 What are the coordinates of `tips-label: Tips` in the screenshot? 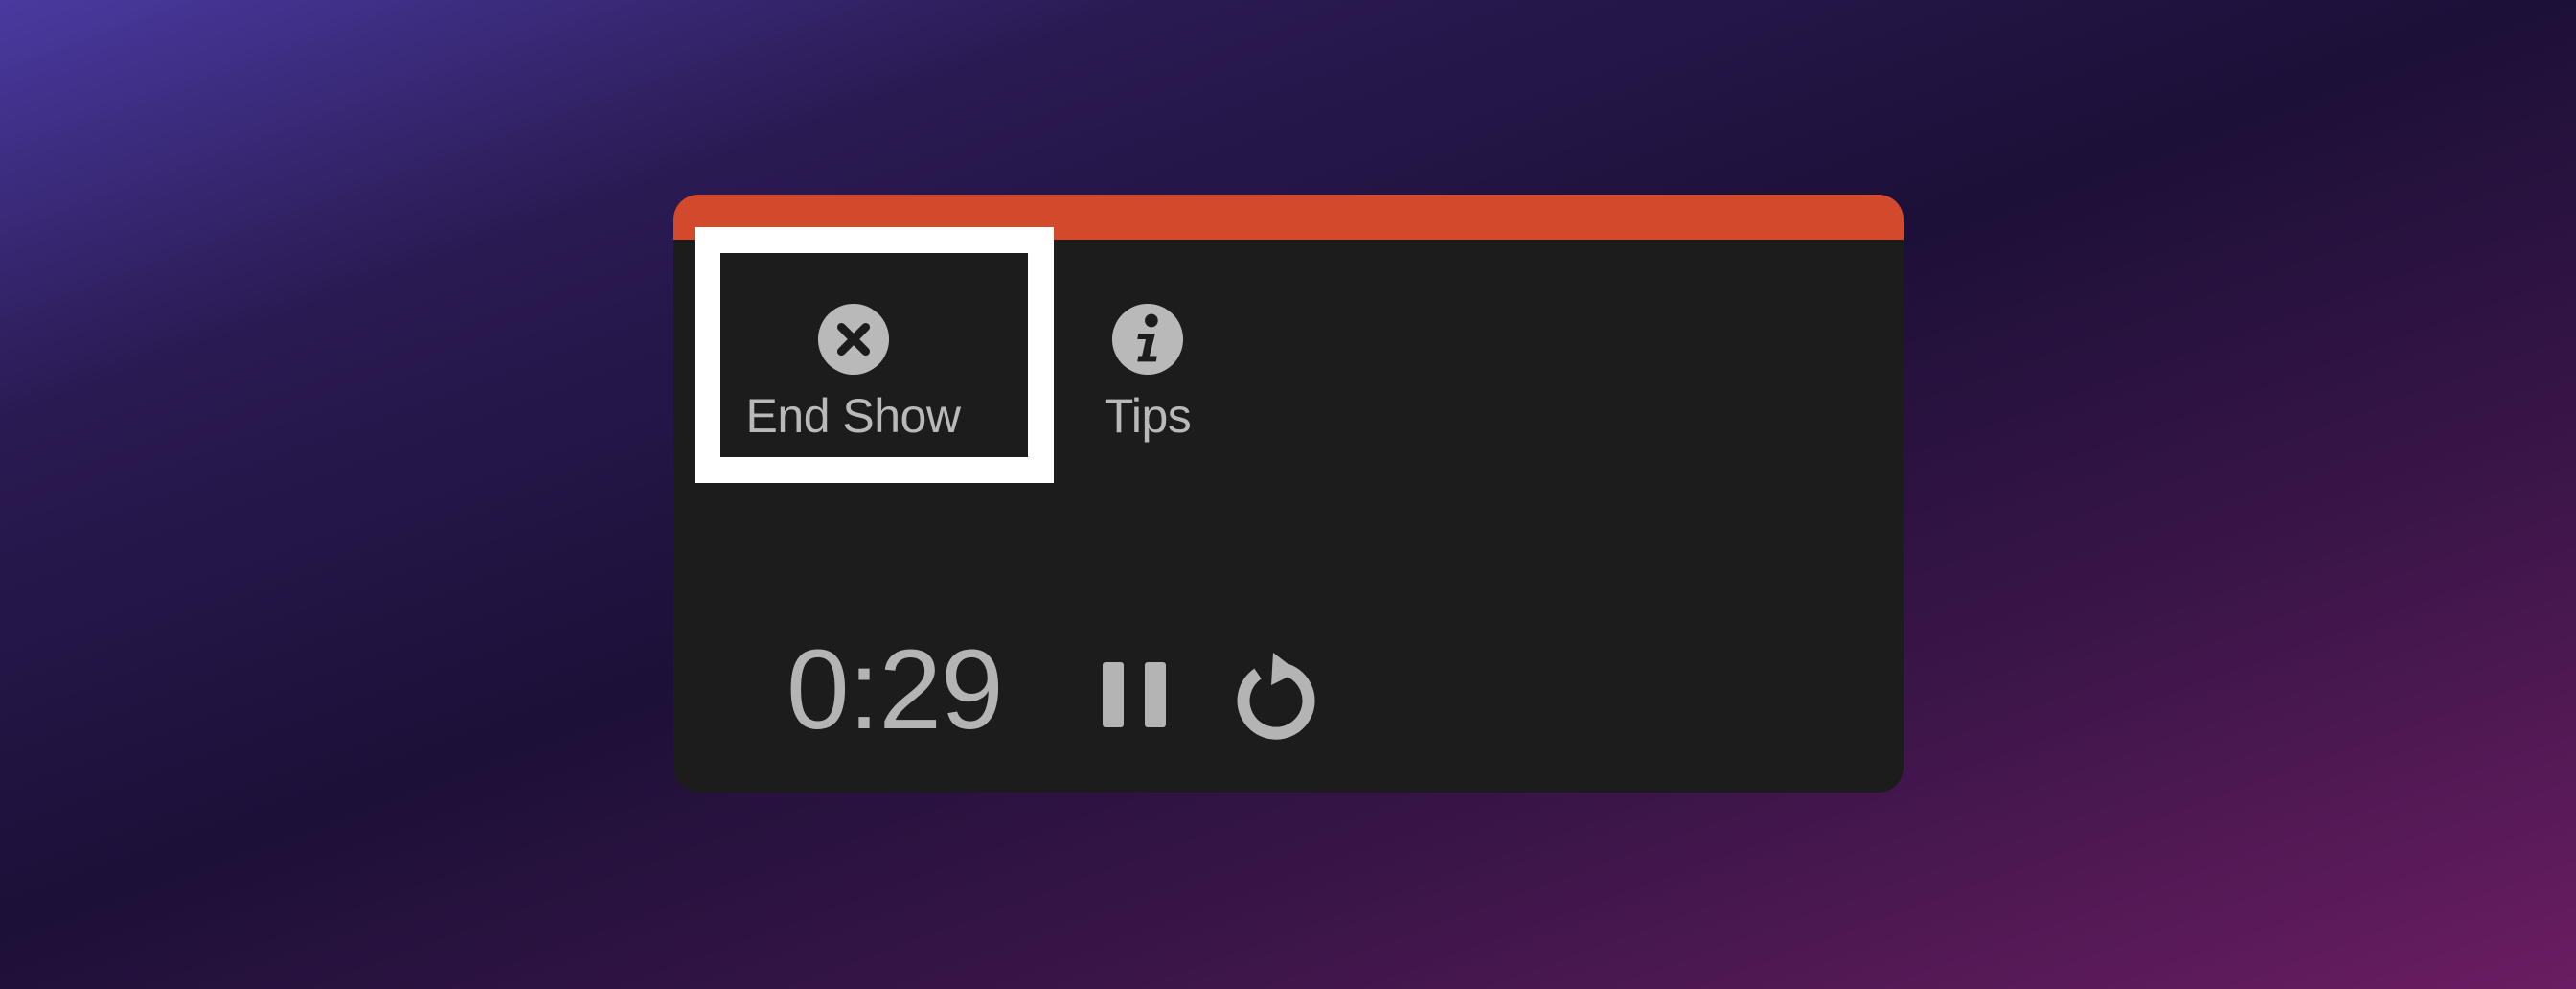 It's located at (1148, 416).